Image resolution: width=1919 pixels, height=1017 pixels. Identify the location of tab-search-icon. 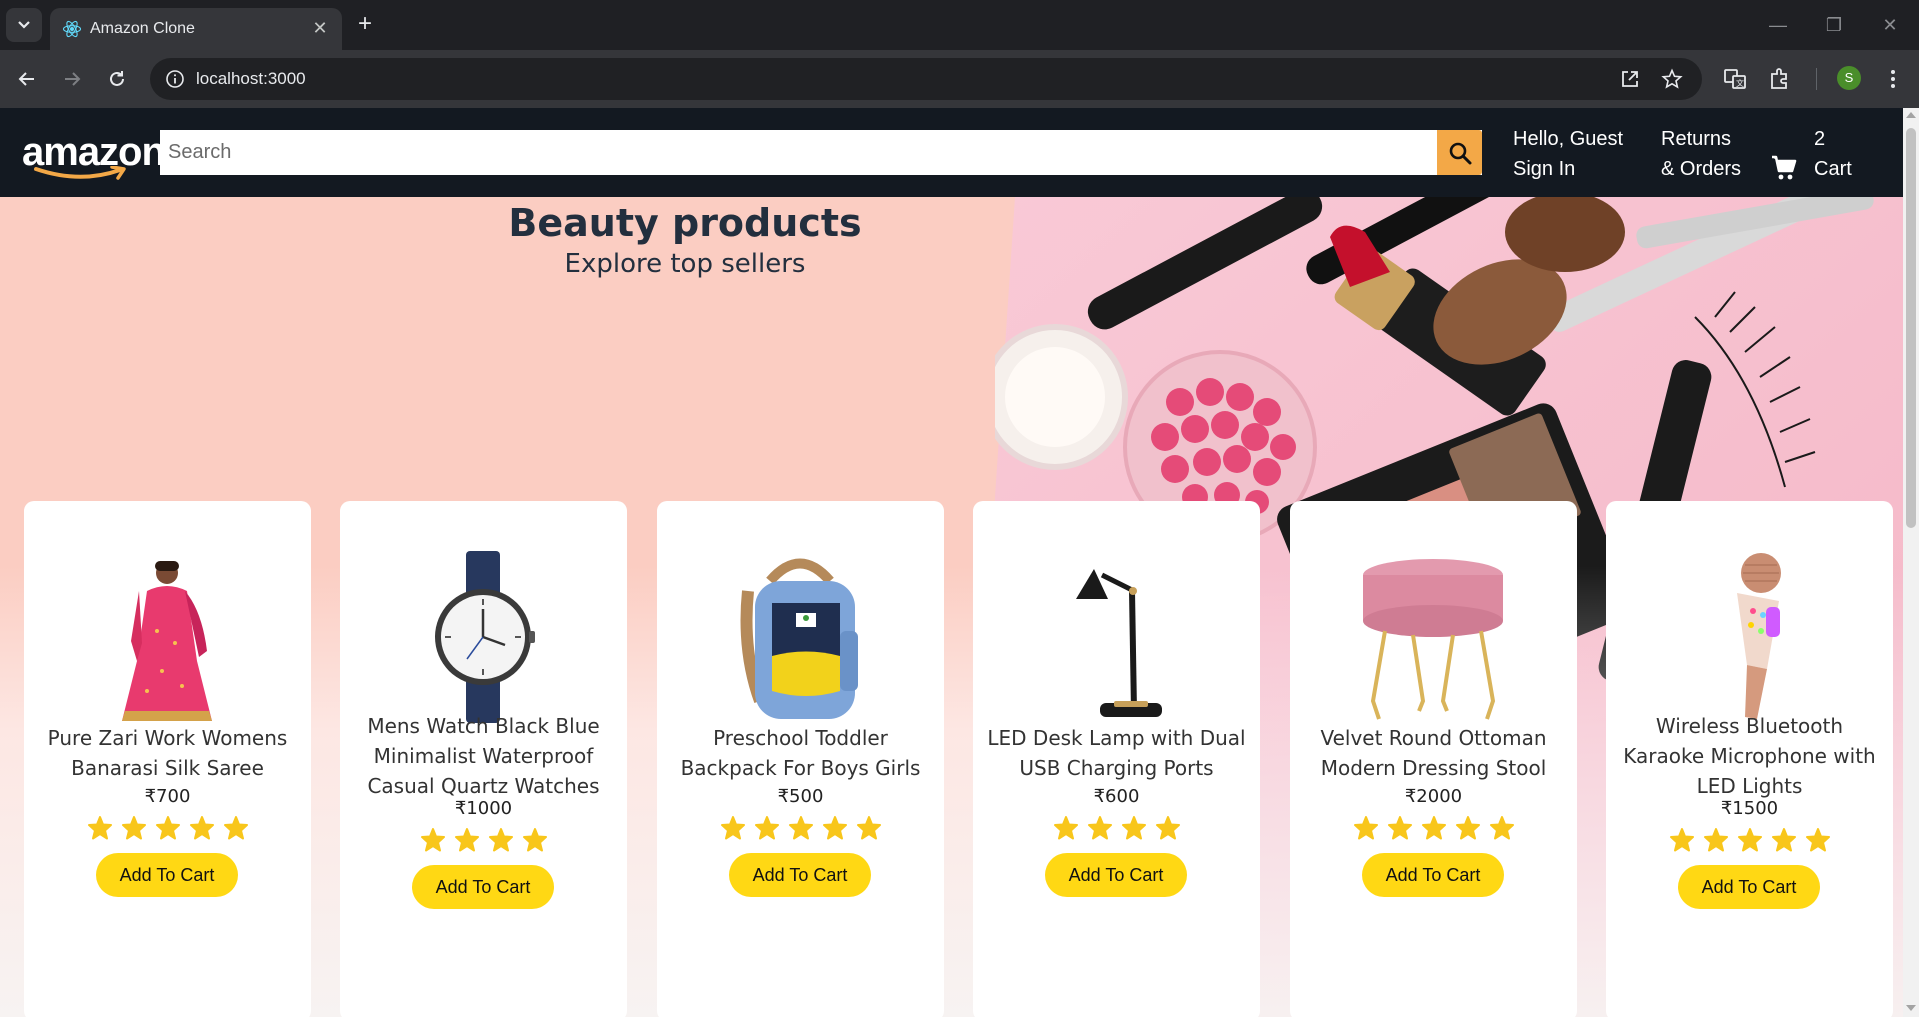
(24, 25).